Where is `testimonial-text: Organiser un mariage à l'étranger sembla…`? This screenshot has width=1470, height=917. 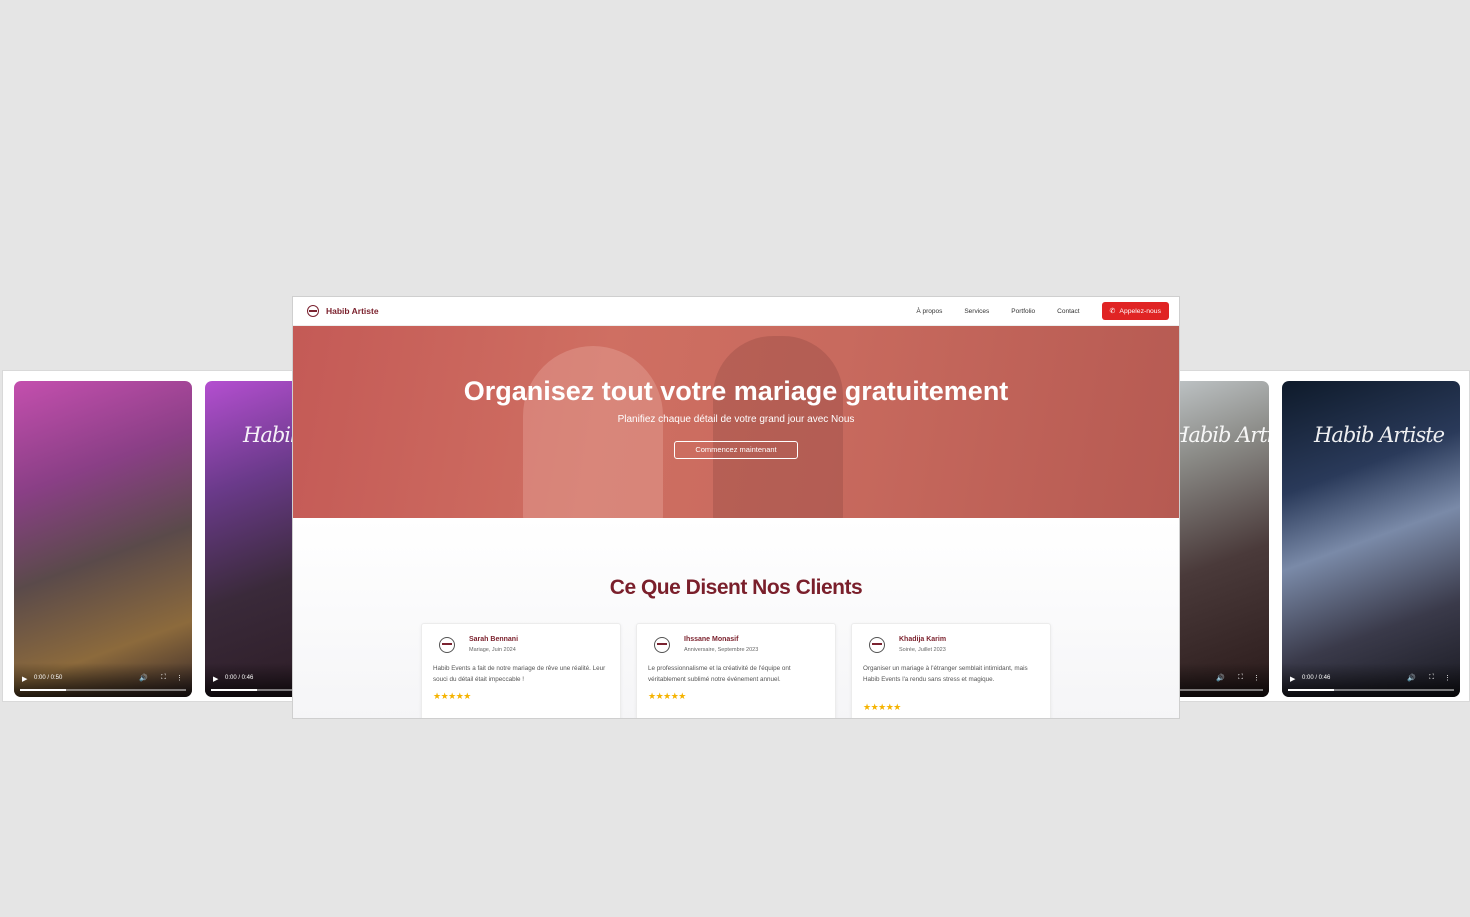
testimonial-text: Organiser un mariage à l'étranger sembla… is located at coordinates (945, 674).